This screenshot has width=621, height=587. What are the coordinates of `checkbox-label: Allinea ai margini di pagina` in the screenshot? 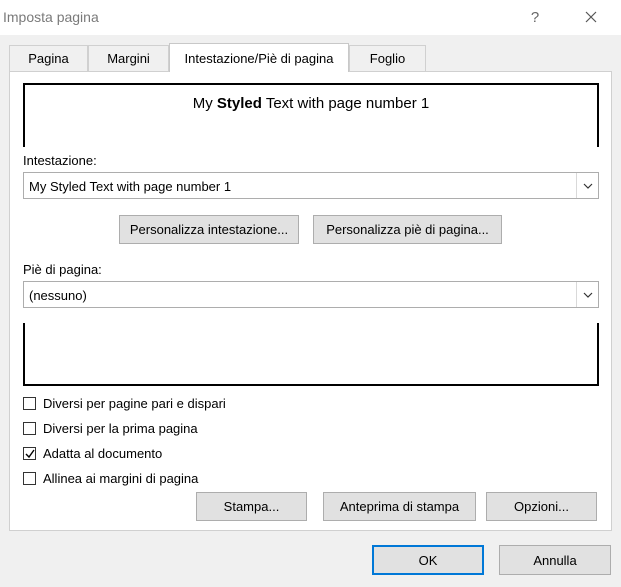 It's located at (121, 478).